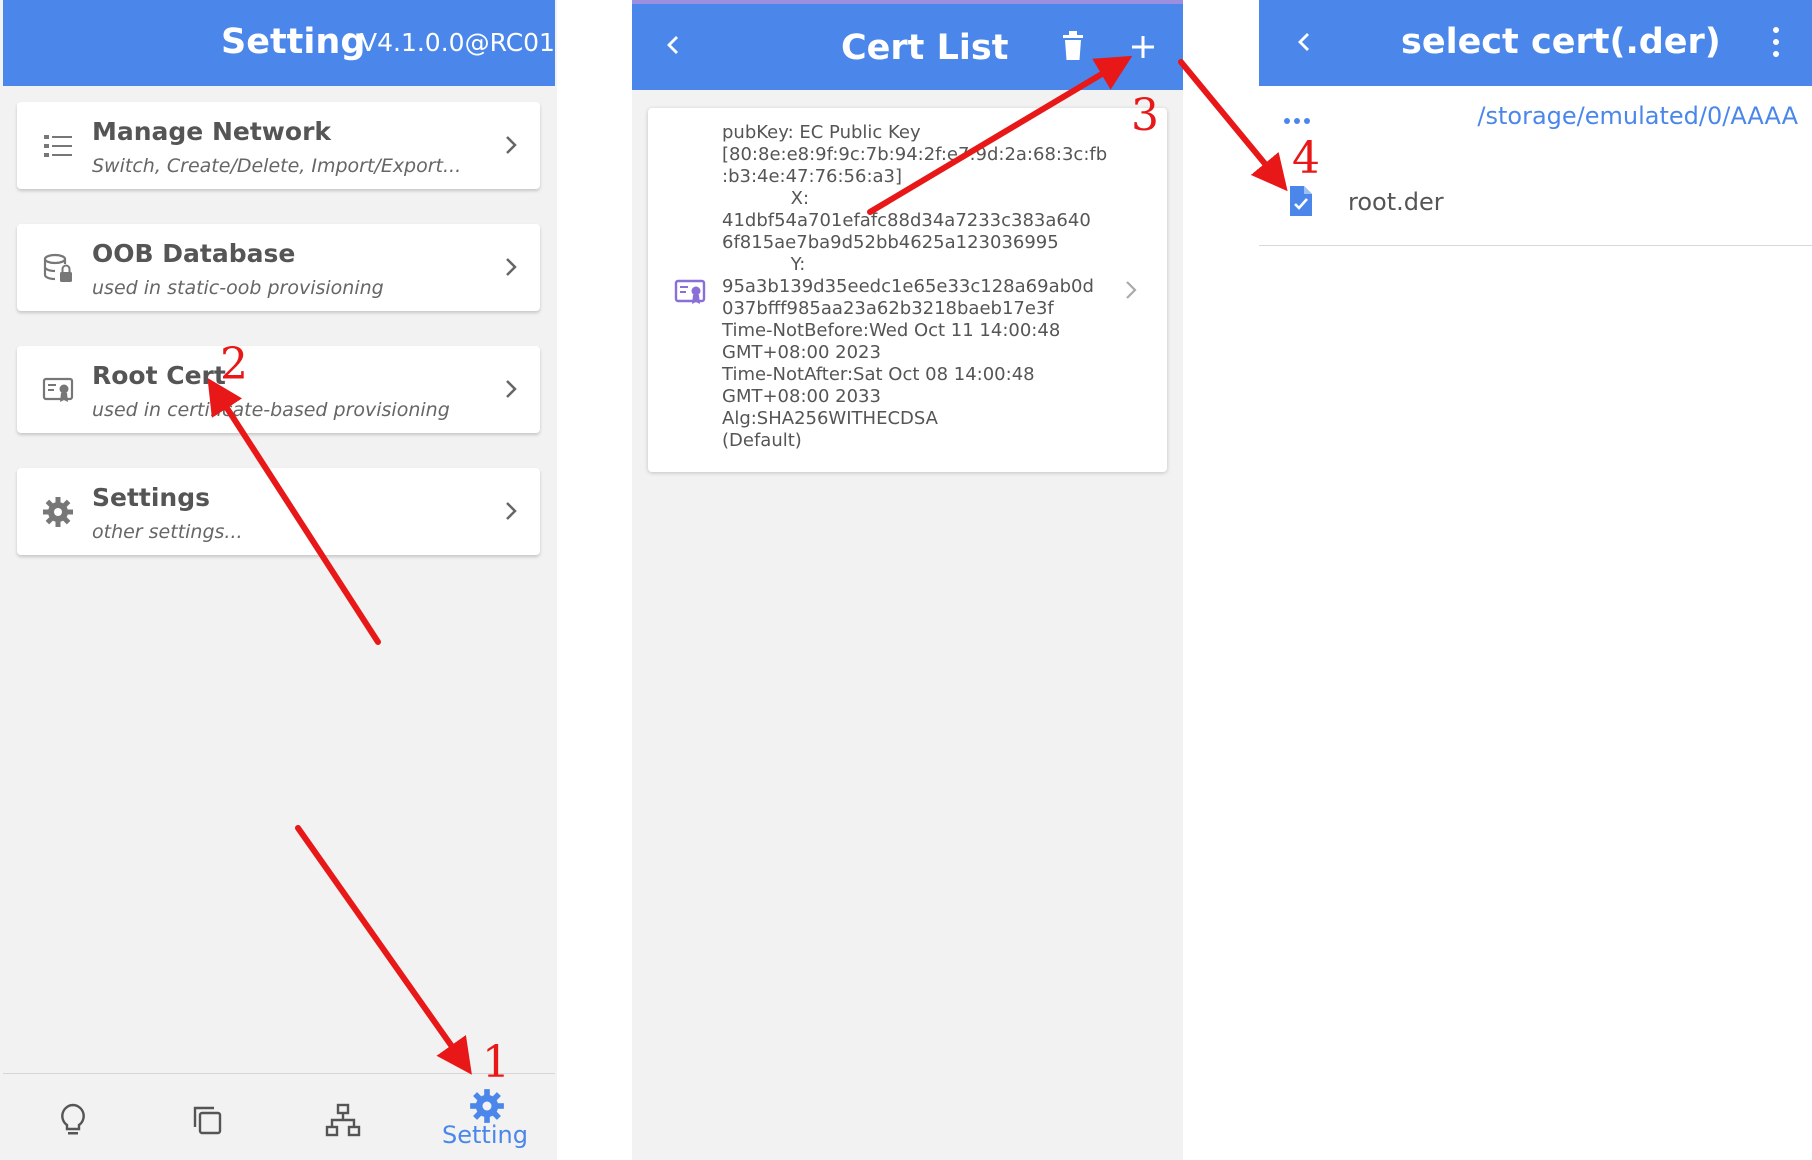  Describe the element at coordinates (801, 396) in the screenshot. I see `cert-detail-line: GMT+08:00 2033` at that location.